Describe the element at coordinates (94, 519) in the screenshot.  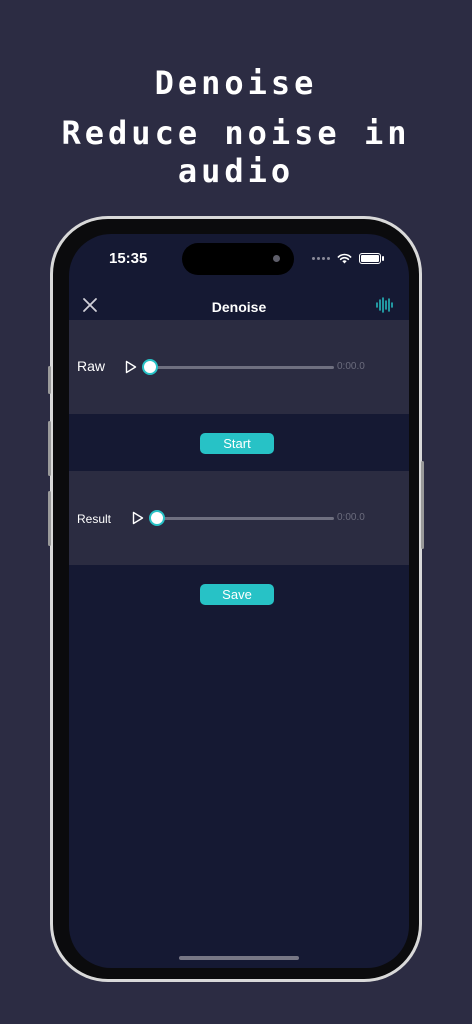
I see `result-label: Result` at that location.